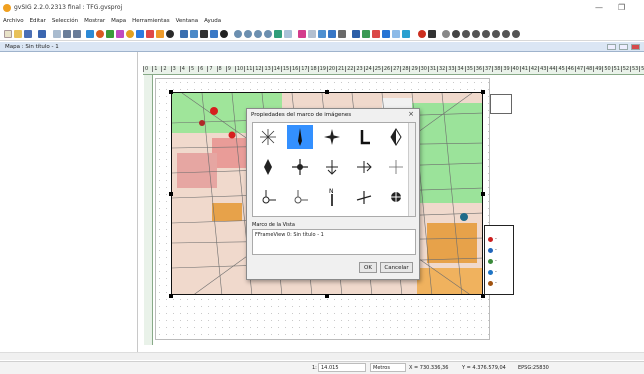 The height and width of the screenshot is (374, 644). Describe the element at coordinates (466, 34) in the screenshot. I see `zoom-prev-icon` at that location.